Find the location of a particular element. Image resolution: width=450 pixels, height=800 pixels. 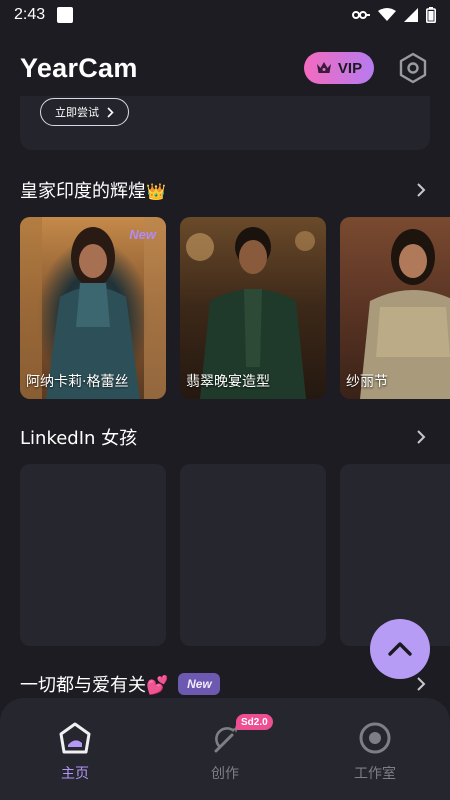

nav-item-studio: 工作室 is located at coordinates (375, 749).